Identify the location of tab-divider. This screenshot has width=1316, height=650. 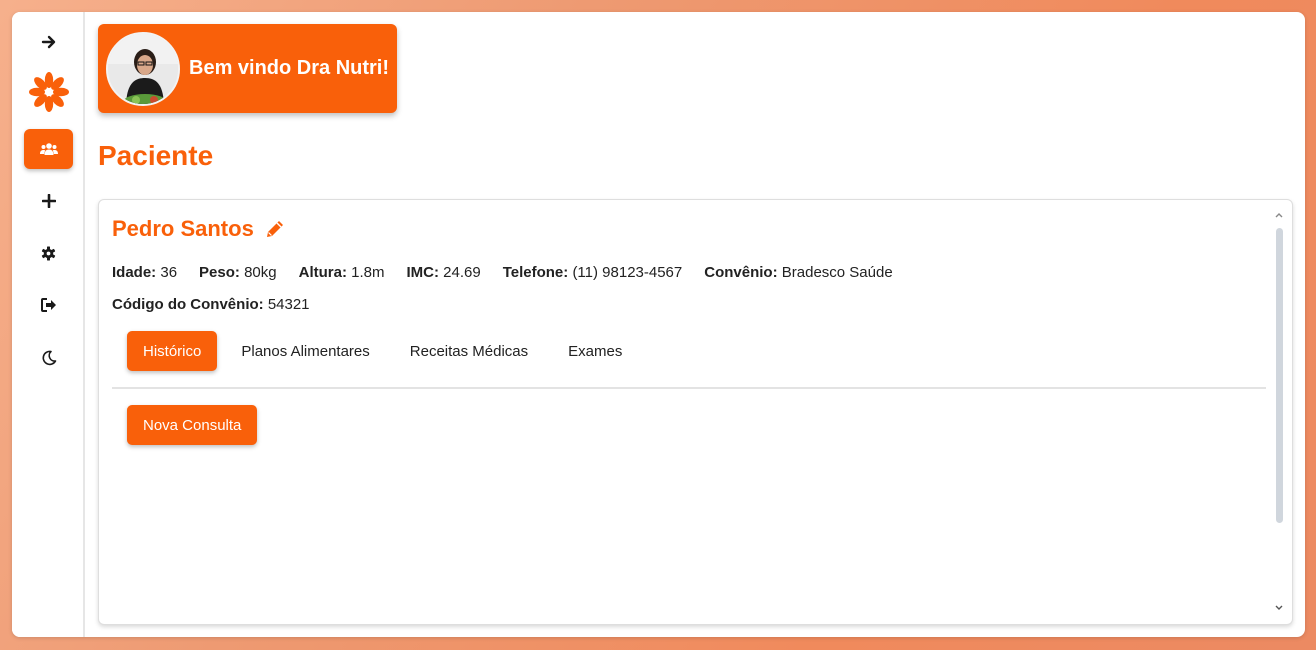
(689, 388).